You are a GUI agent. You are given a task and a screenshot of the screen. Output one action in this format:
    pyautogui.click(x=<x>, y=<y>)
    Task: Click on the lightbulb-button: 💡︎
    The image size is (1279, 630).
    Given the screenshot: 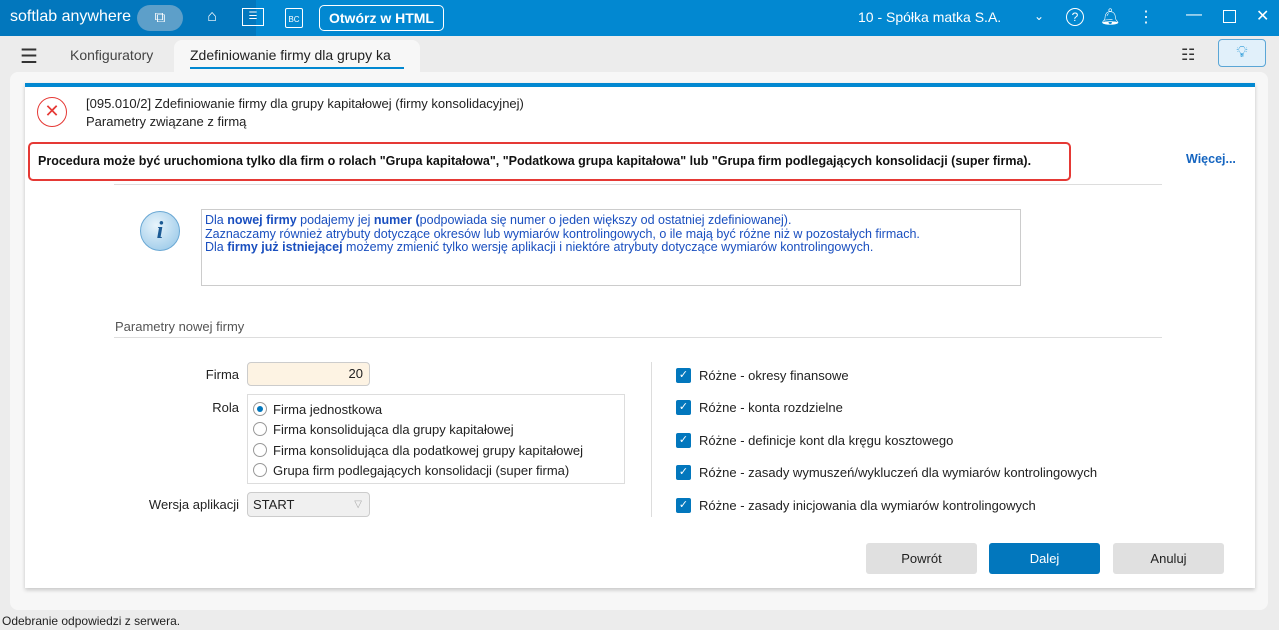 What is the action you would take?
    pyautogui.click(x=1242, y=53)
    